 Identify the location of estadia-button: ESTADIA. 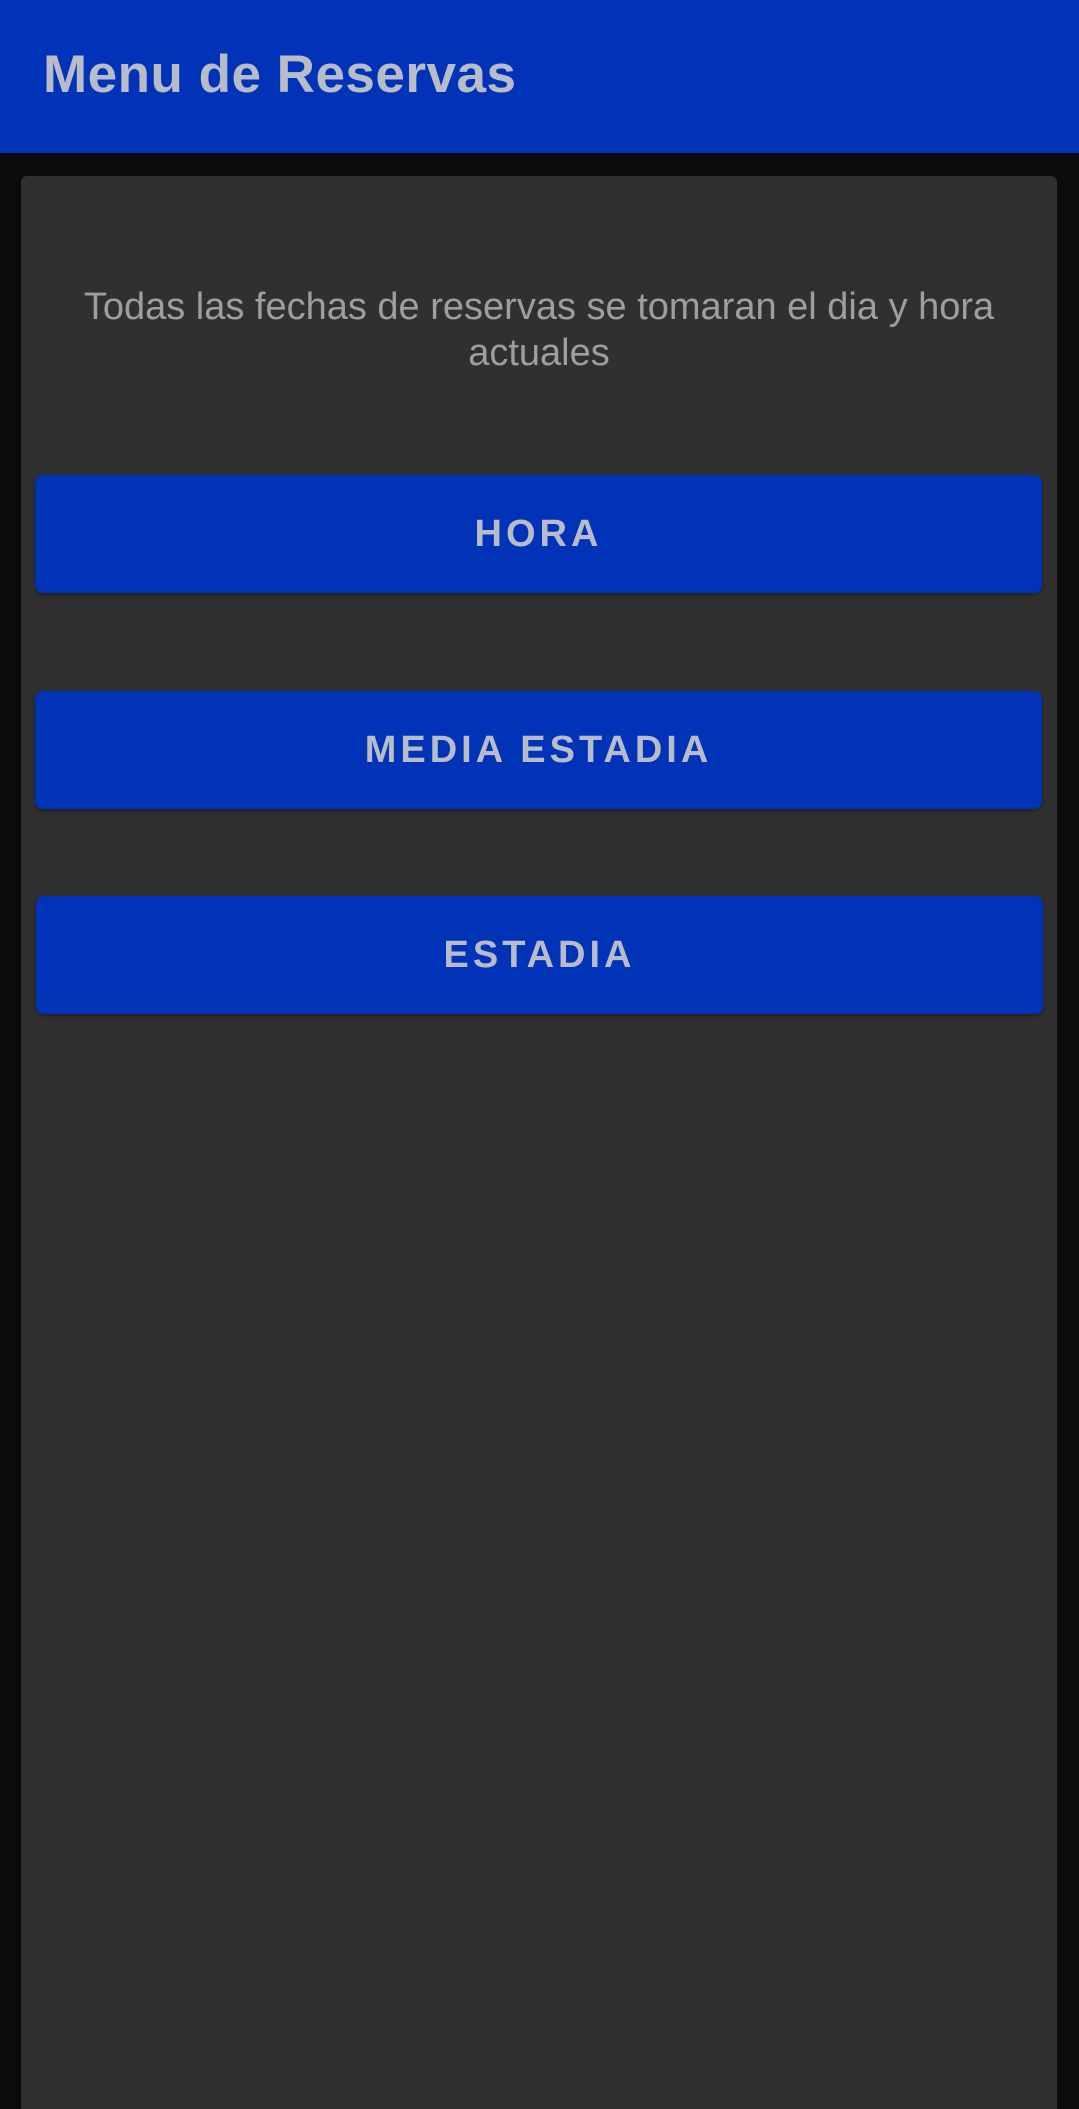
(539, 955).